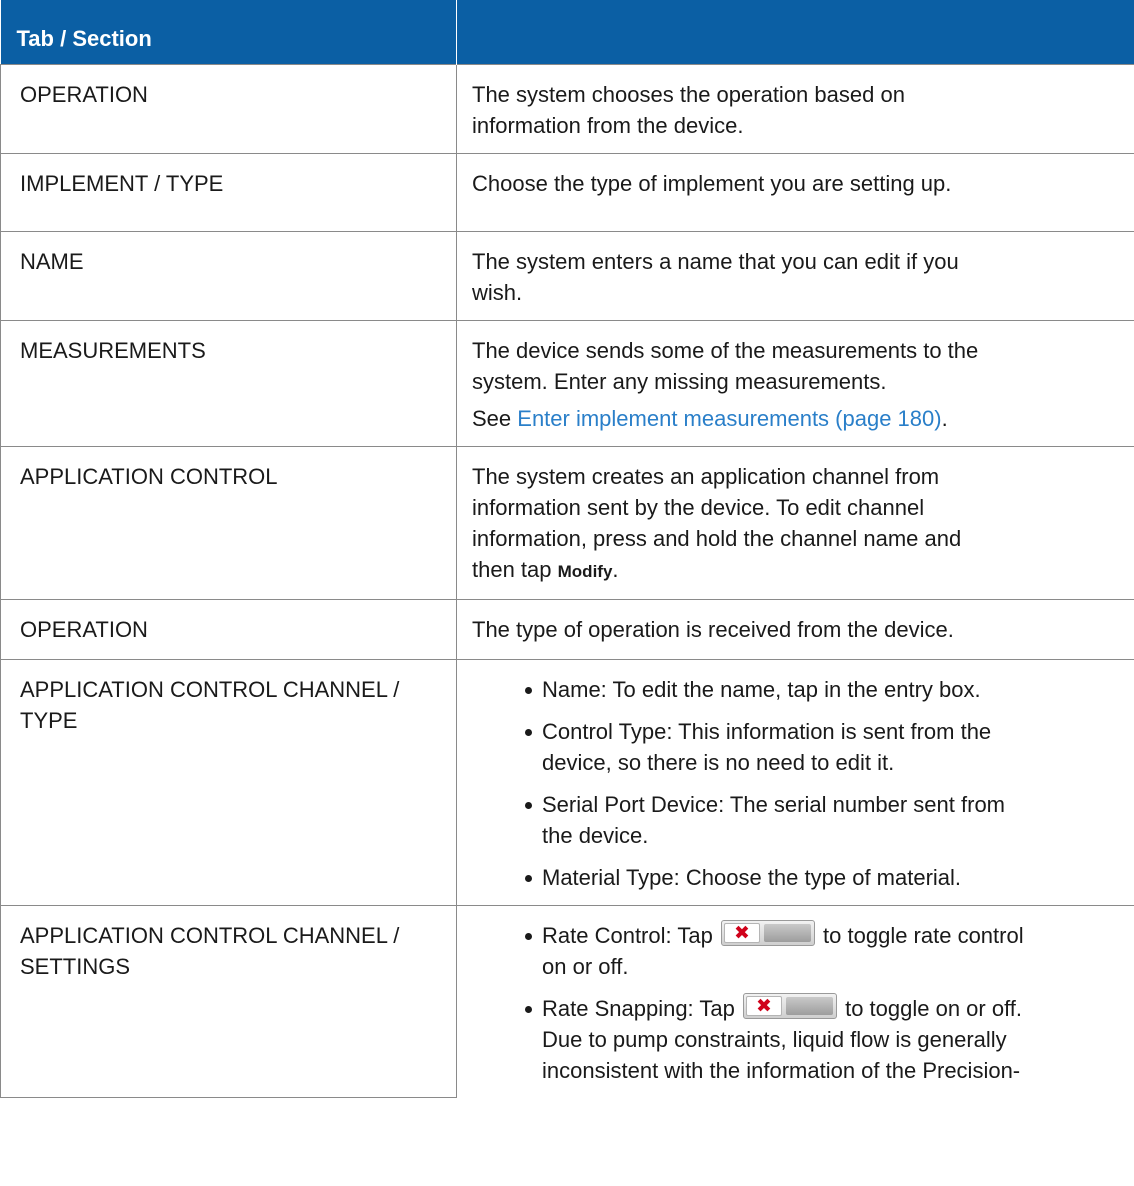  I want to click on row-label-text: SETTINGS, so click(75, 966).